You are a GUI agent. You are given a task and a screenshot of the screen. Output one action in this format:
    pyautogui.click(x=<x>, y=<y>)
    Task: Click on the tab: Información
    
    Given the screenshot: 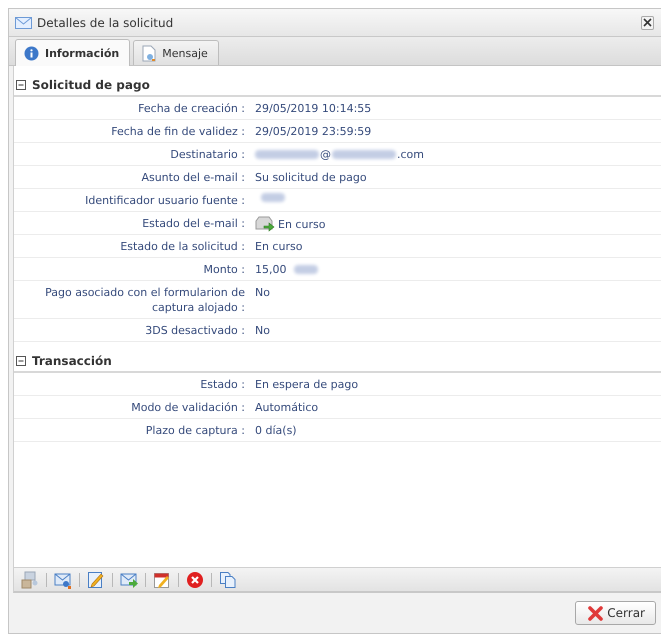 What is the action you would take?
    pyautogui.click(x=72, y=52)
    